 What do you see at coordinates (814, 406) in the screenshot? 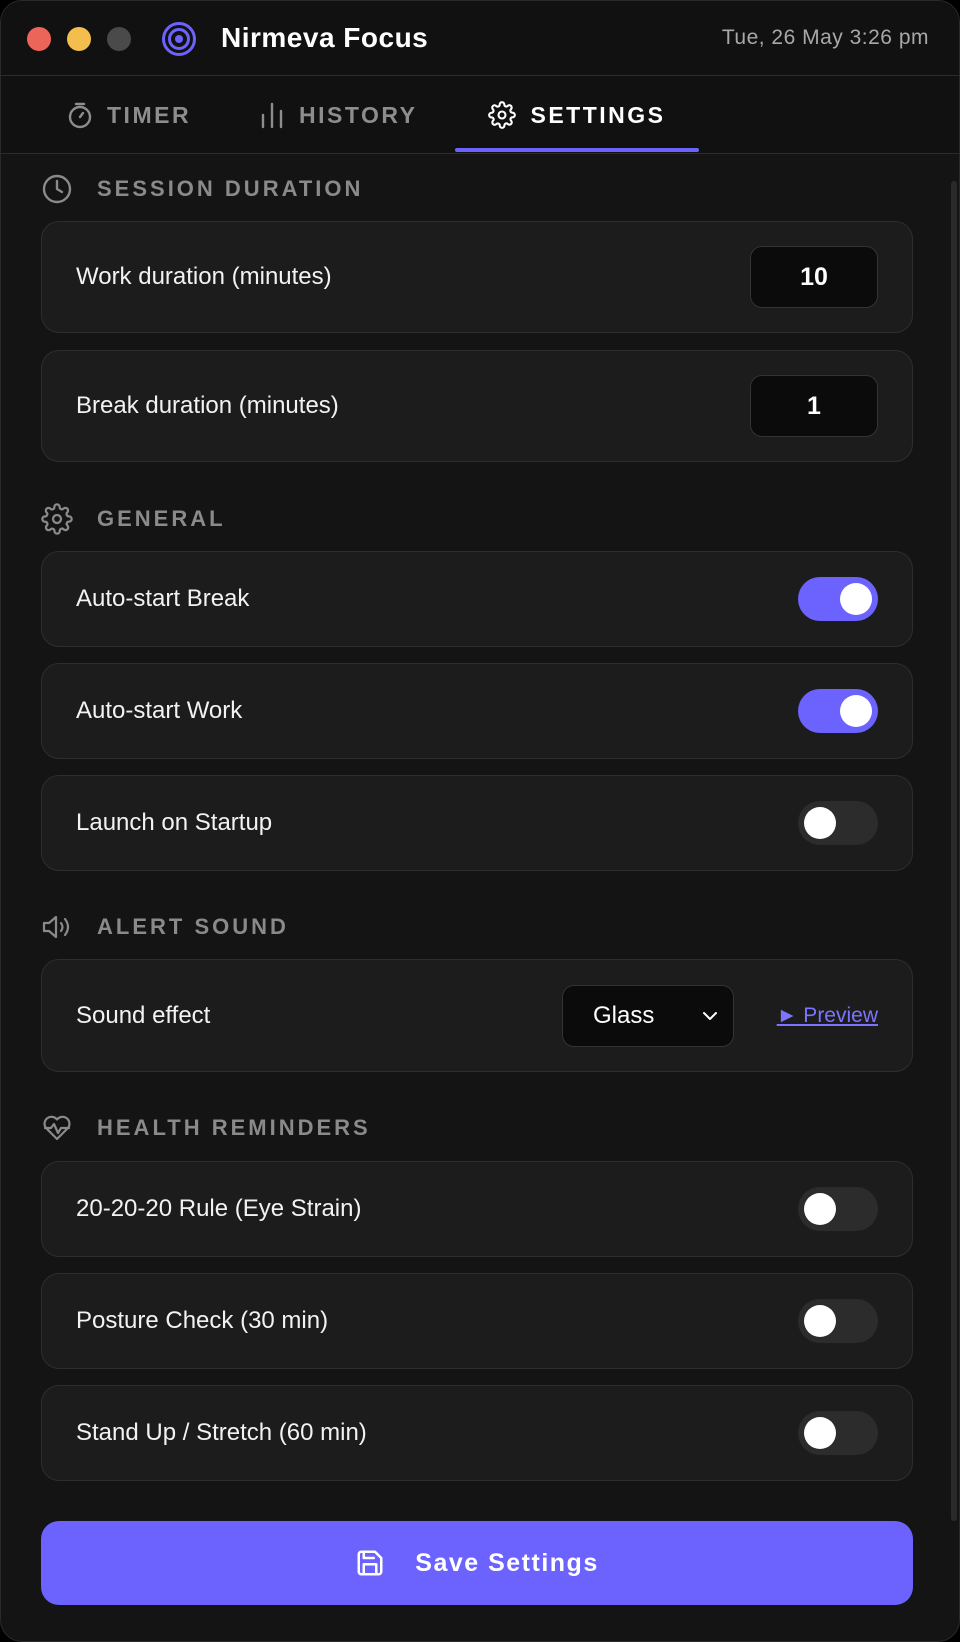
I see `break-duration-input: 1` at bounding box center [814, 406].